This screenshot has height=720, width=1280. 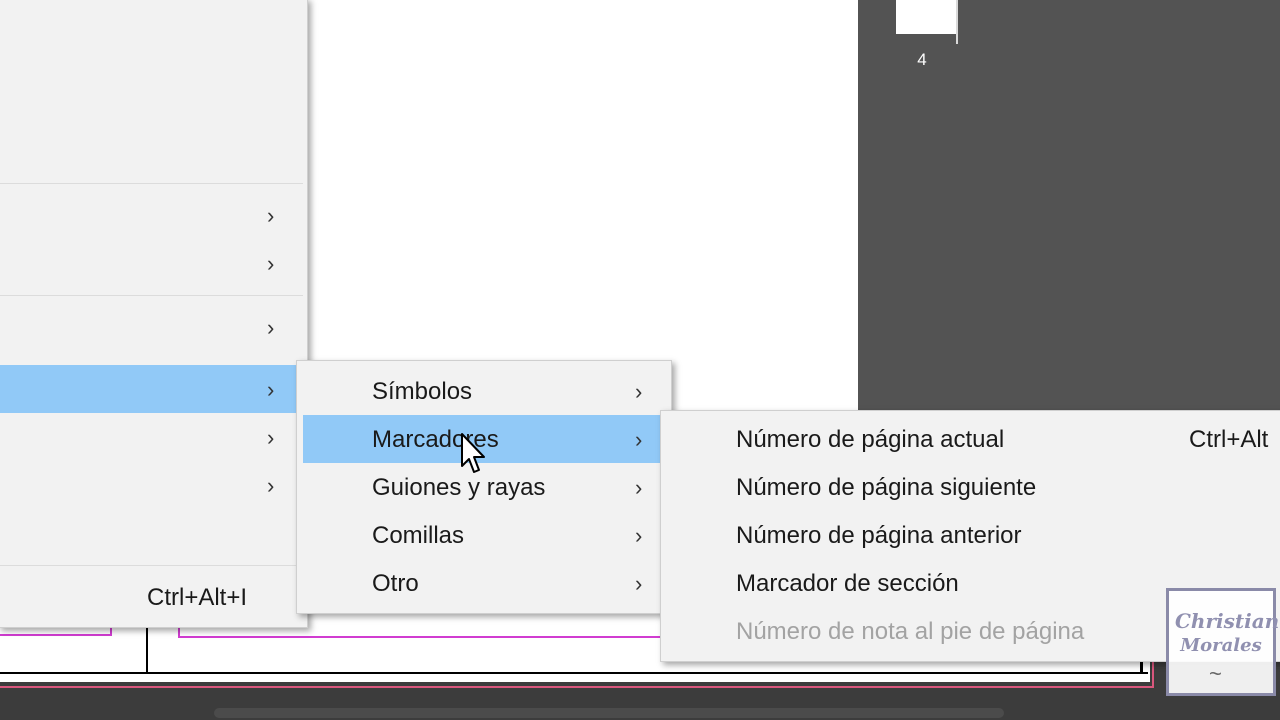 I want to click on menu-item-label: Marcador de sección, so click(x=847, y=583).